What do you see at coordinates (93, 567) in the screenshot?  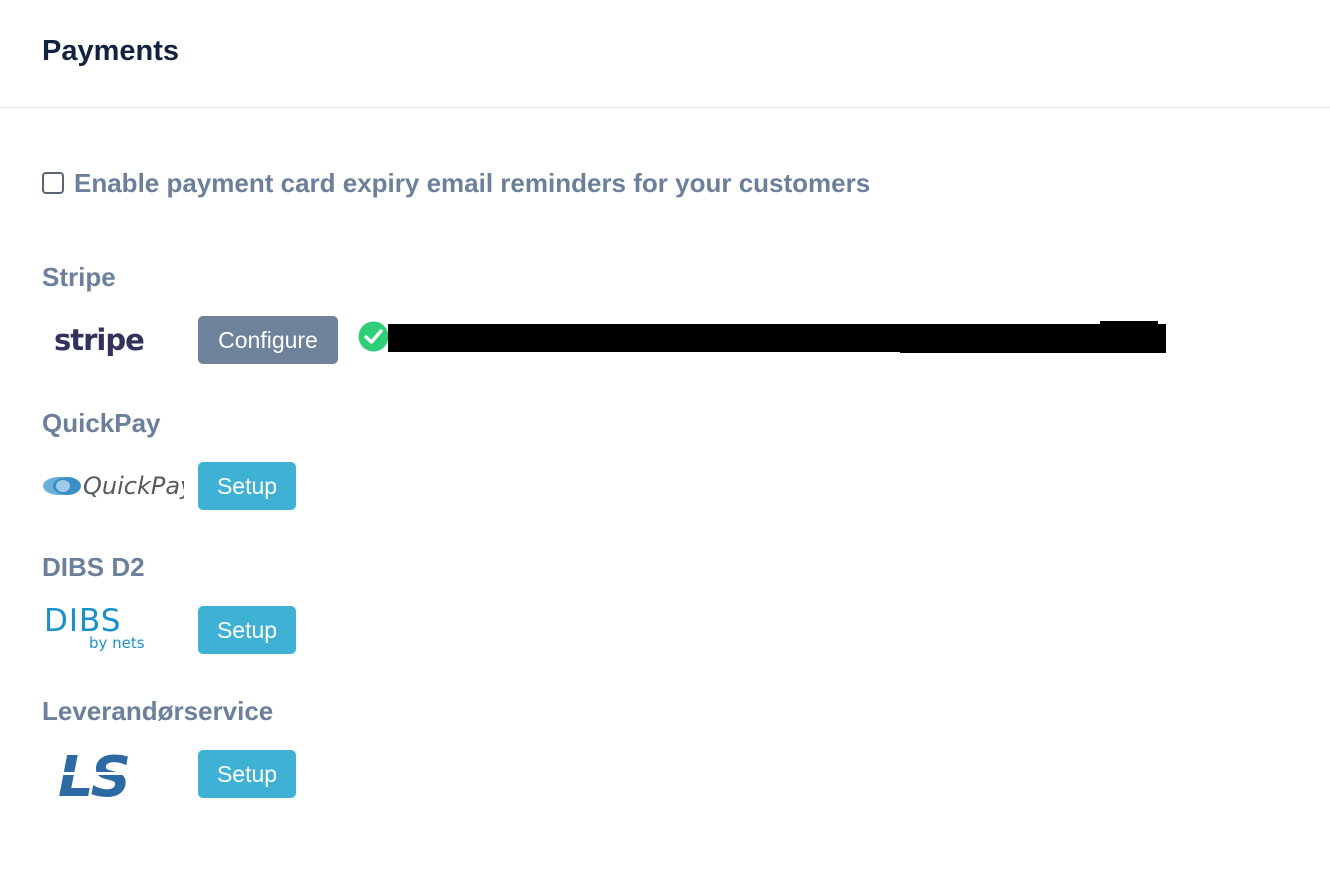 I see `section-title-dibs-d2: DIBS D2` at bounding box center [93, 567].